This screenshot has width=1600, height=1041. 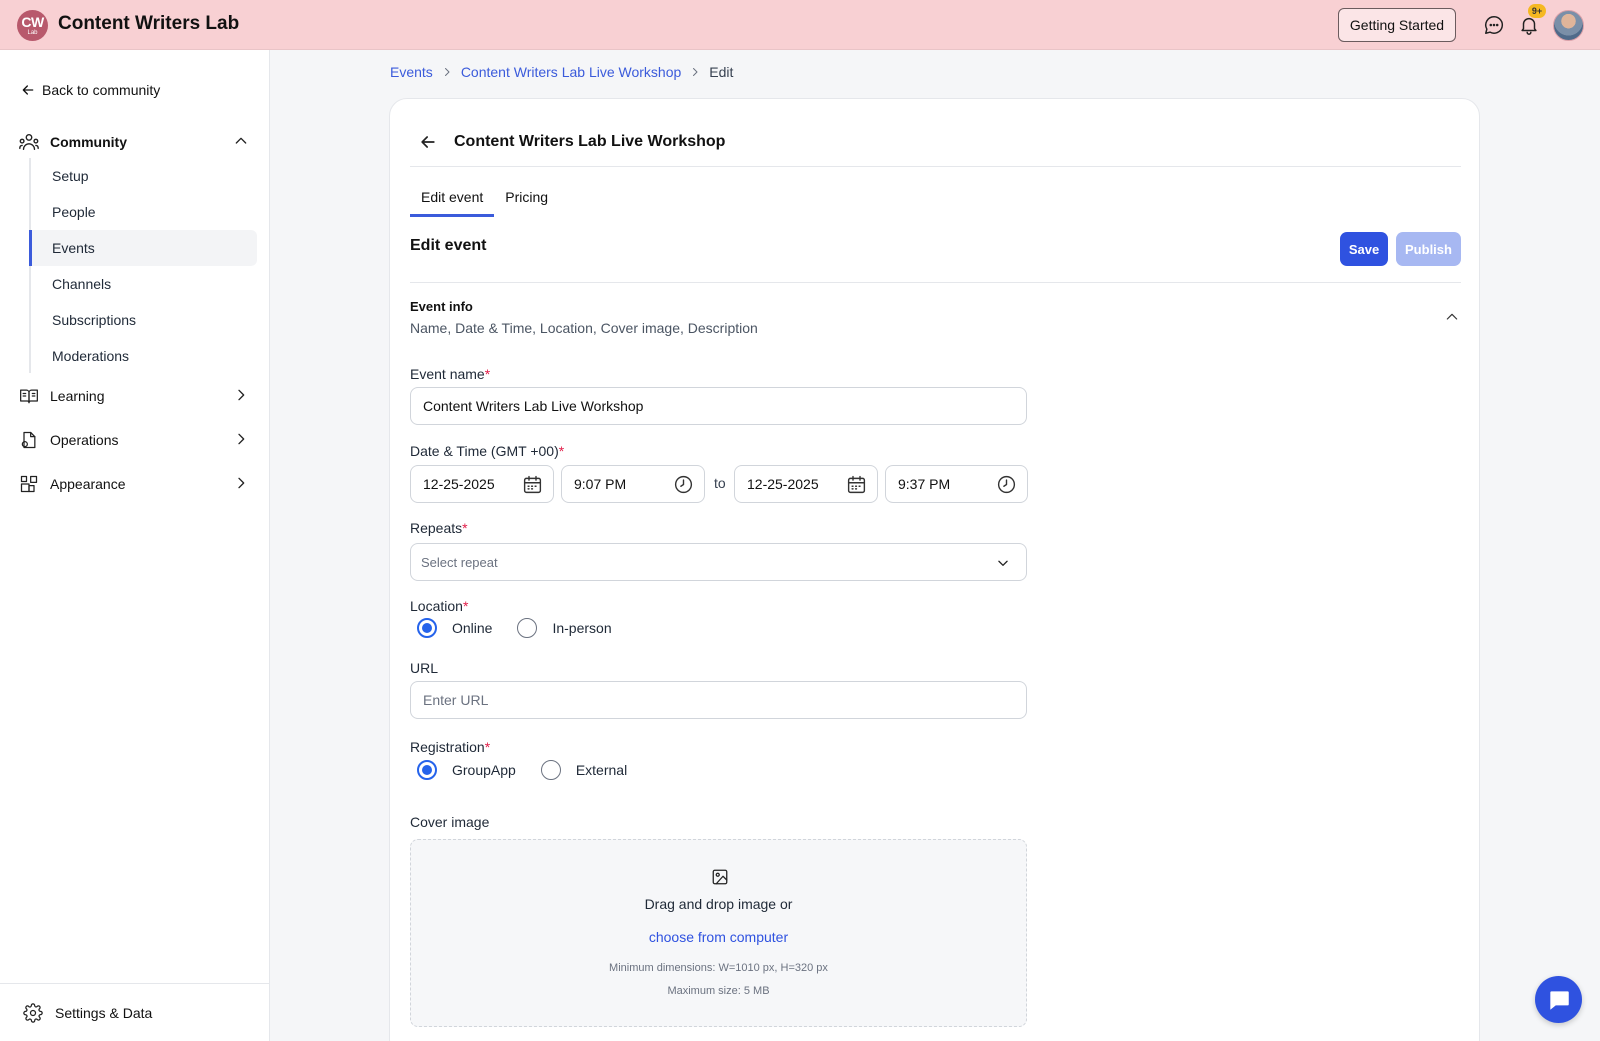 What do you see at coordinates (436, 606) in the screenshot?
I see `label-text: Location` at bounding box center [436, 606].